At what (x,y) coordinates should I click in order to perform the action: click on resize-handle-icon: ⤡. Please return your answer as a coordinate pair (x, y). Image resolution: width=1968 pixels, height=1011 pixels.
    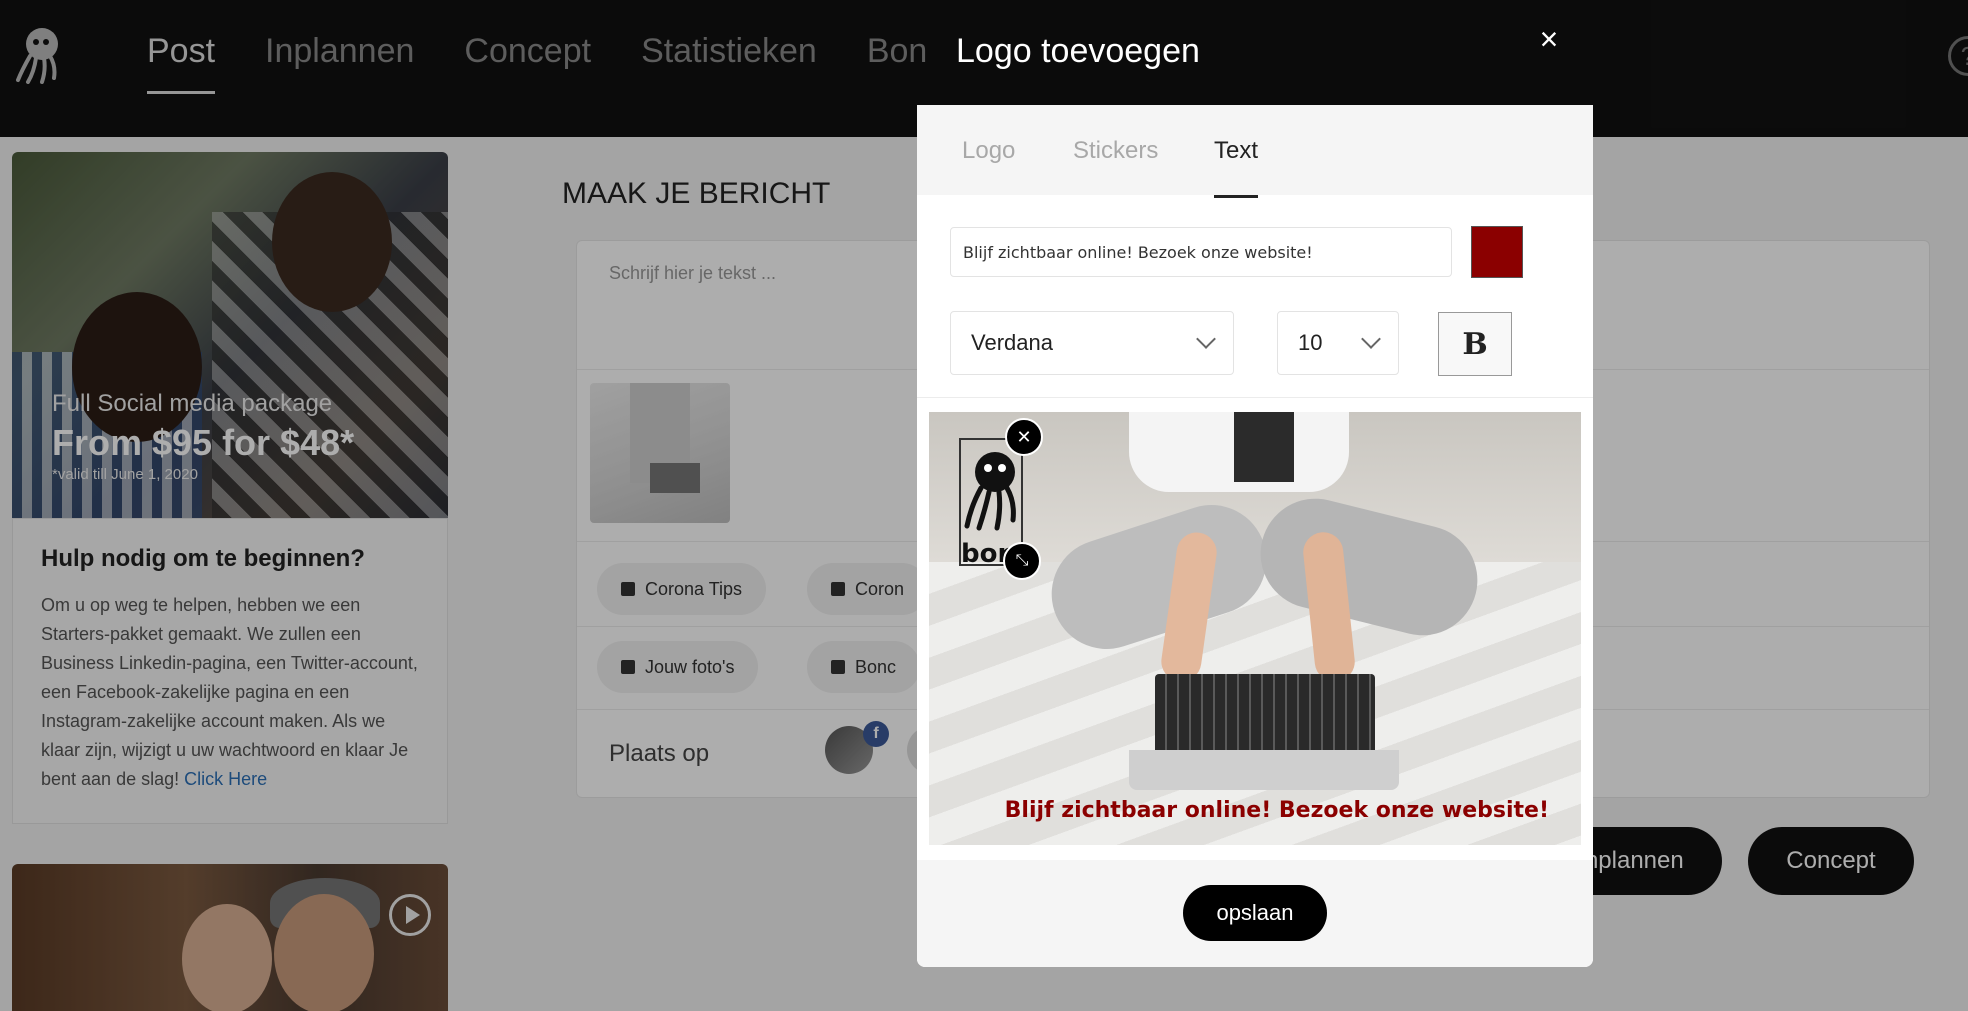
    Looking at the image, I should click on (1022, 561).